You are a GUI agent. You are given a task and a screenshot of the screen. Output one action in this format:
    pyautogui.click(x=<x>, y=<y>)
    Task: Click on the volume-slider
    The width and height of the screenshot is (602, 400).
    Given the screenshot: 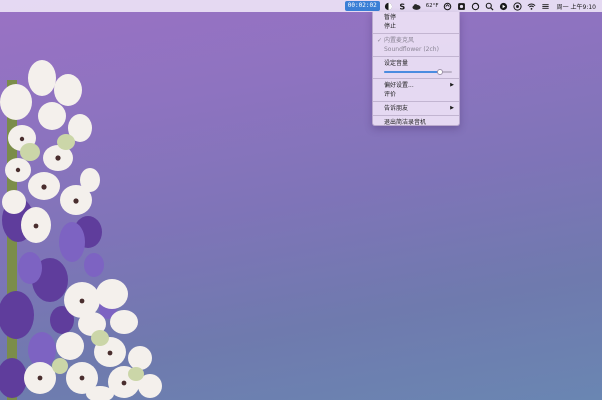 What is the action you would take?
    pyautogui.click(x=416, y=72)
    